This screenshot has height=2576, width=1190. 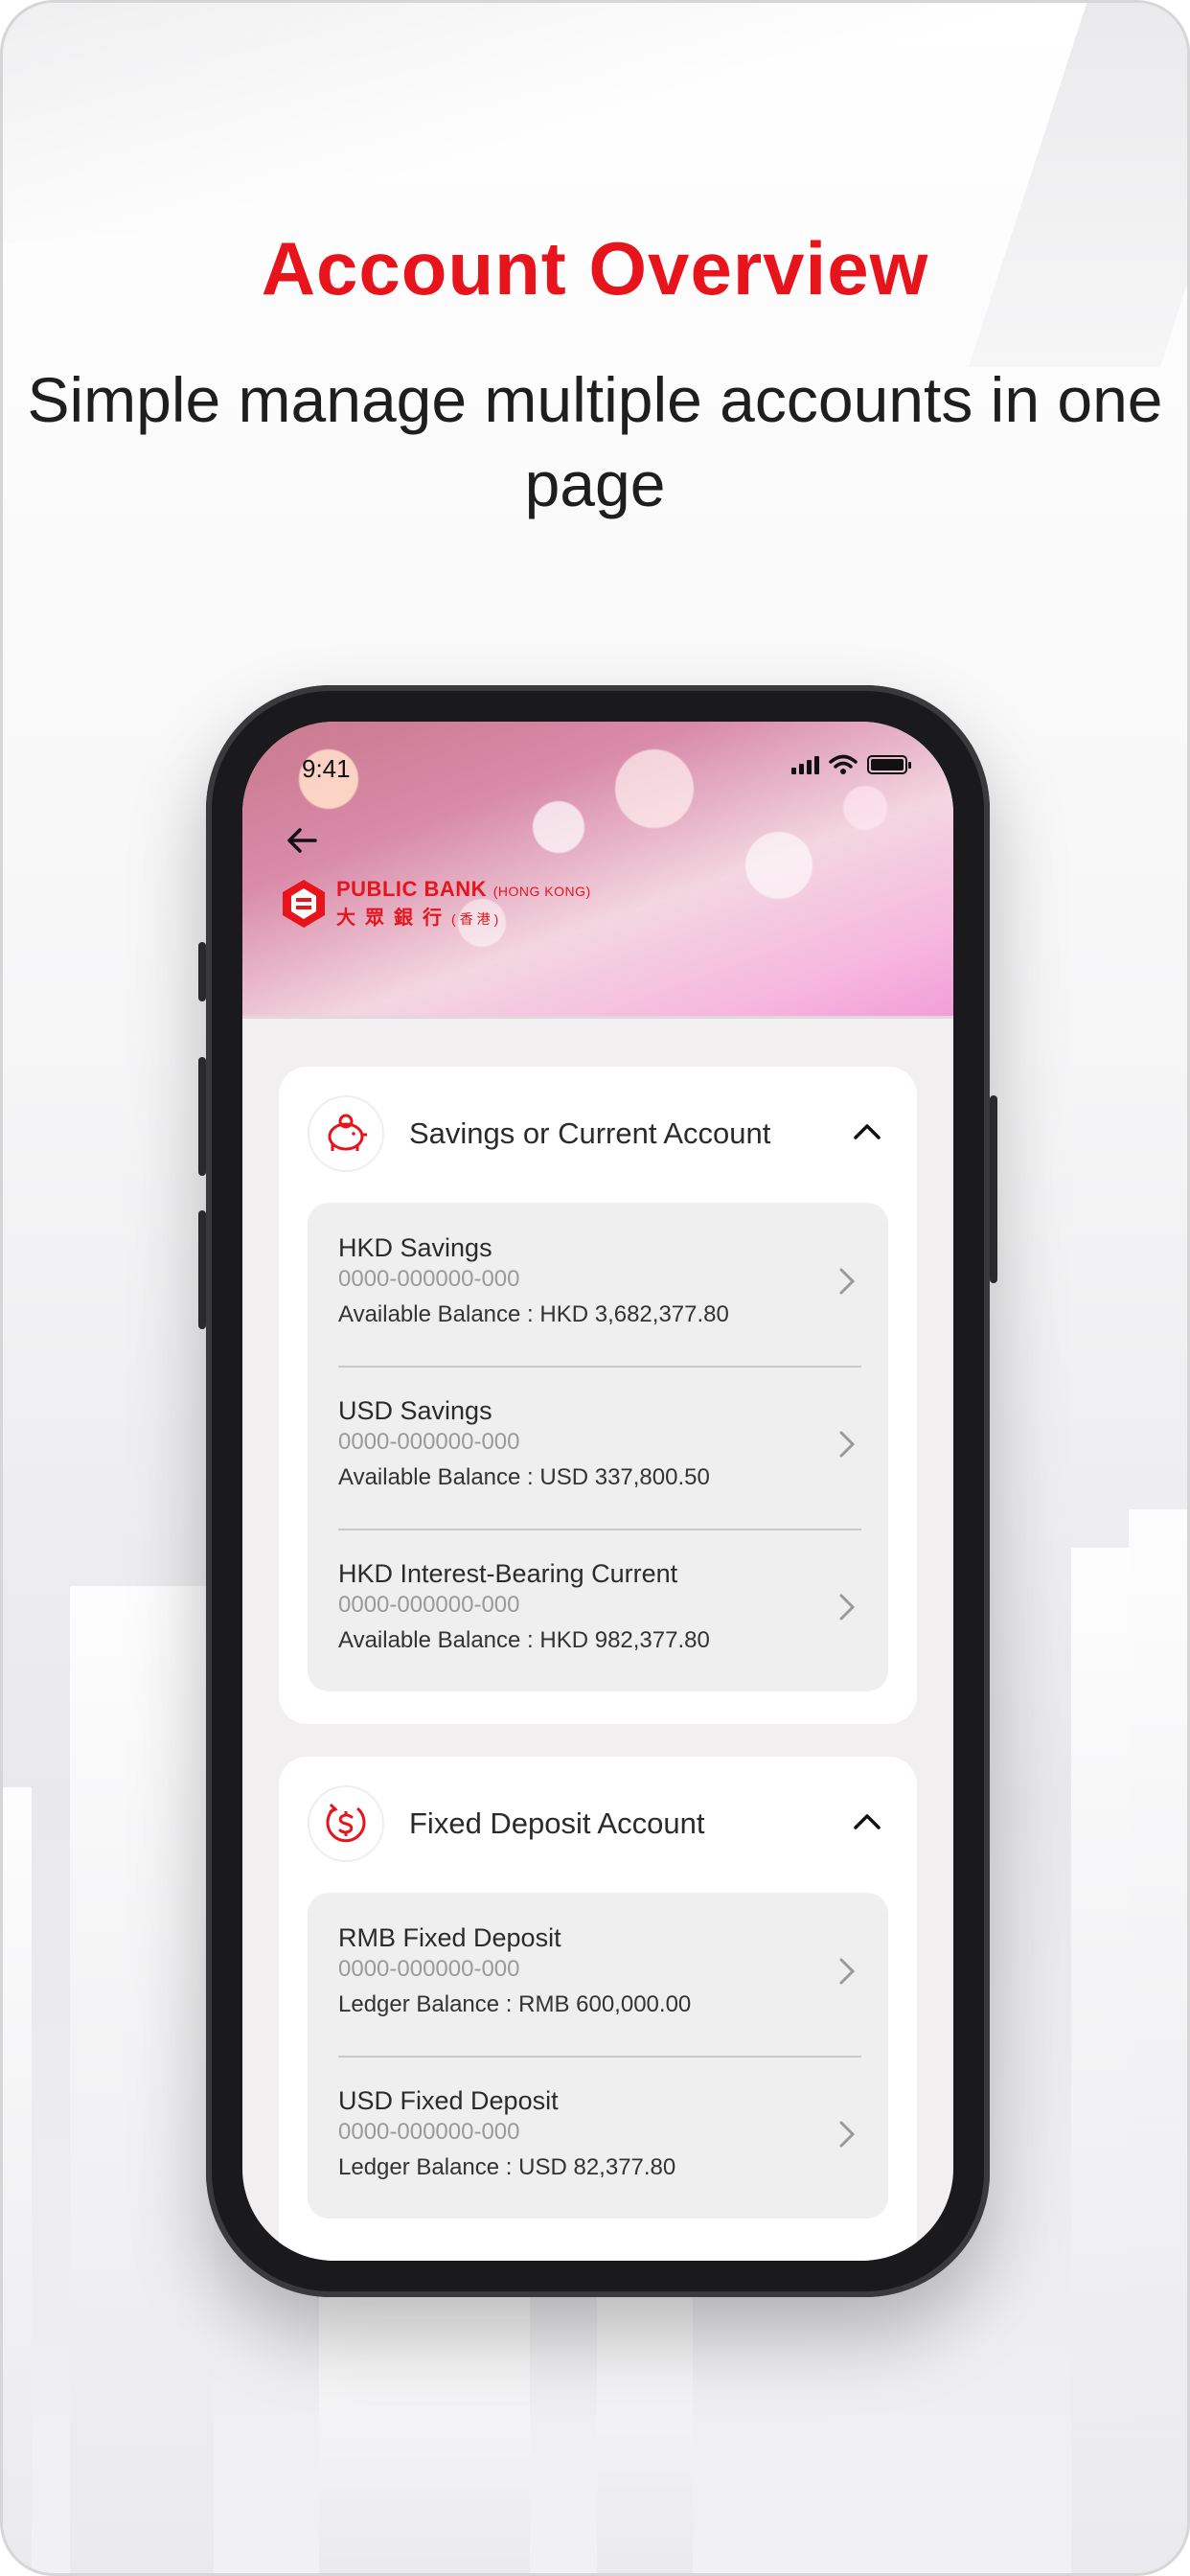 What do you see at coordinates (605, 2004) in the screenshot?
I see `balance-value: RMB 600,000.00` at bounding box center [605, 2004].